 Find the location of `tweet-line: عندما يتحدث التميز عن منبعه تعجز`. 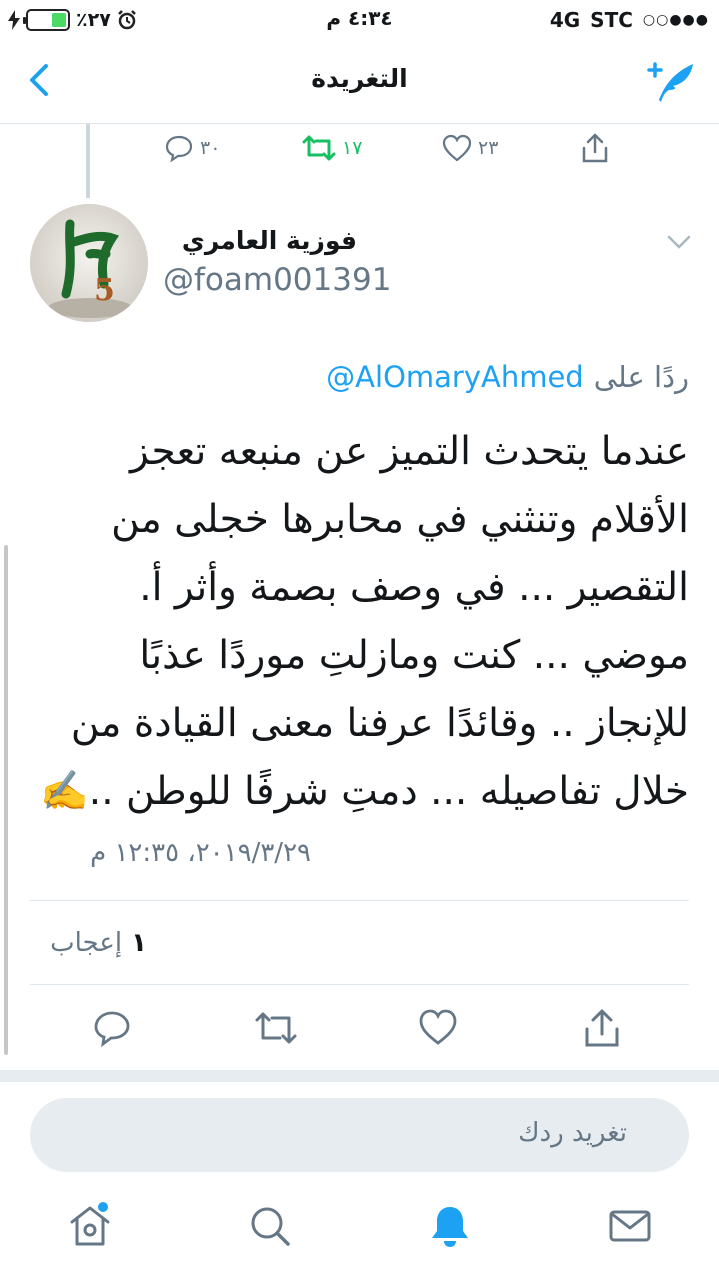

tweet-line: عندما يتحدث التميز عن منبعه تعجز is located at coordinates (409, 451).